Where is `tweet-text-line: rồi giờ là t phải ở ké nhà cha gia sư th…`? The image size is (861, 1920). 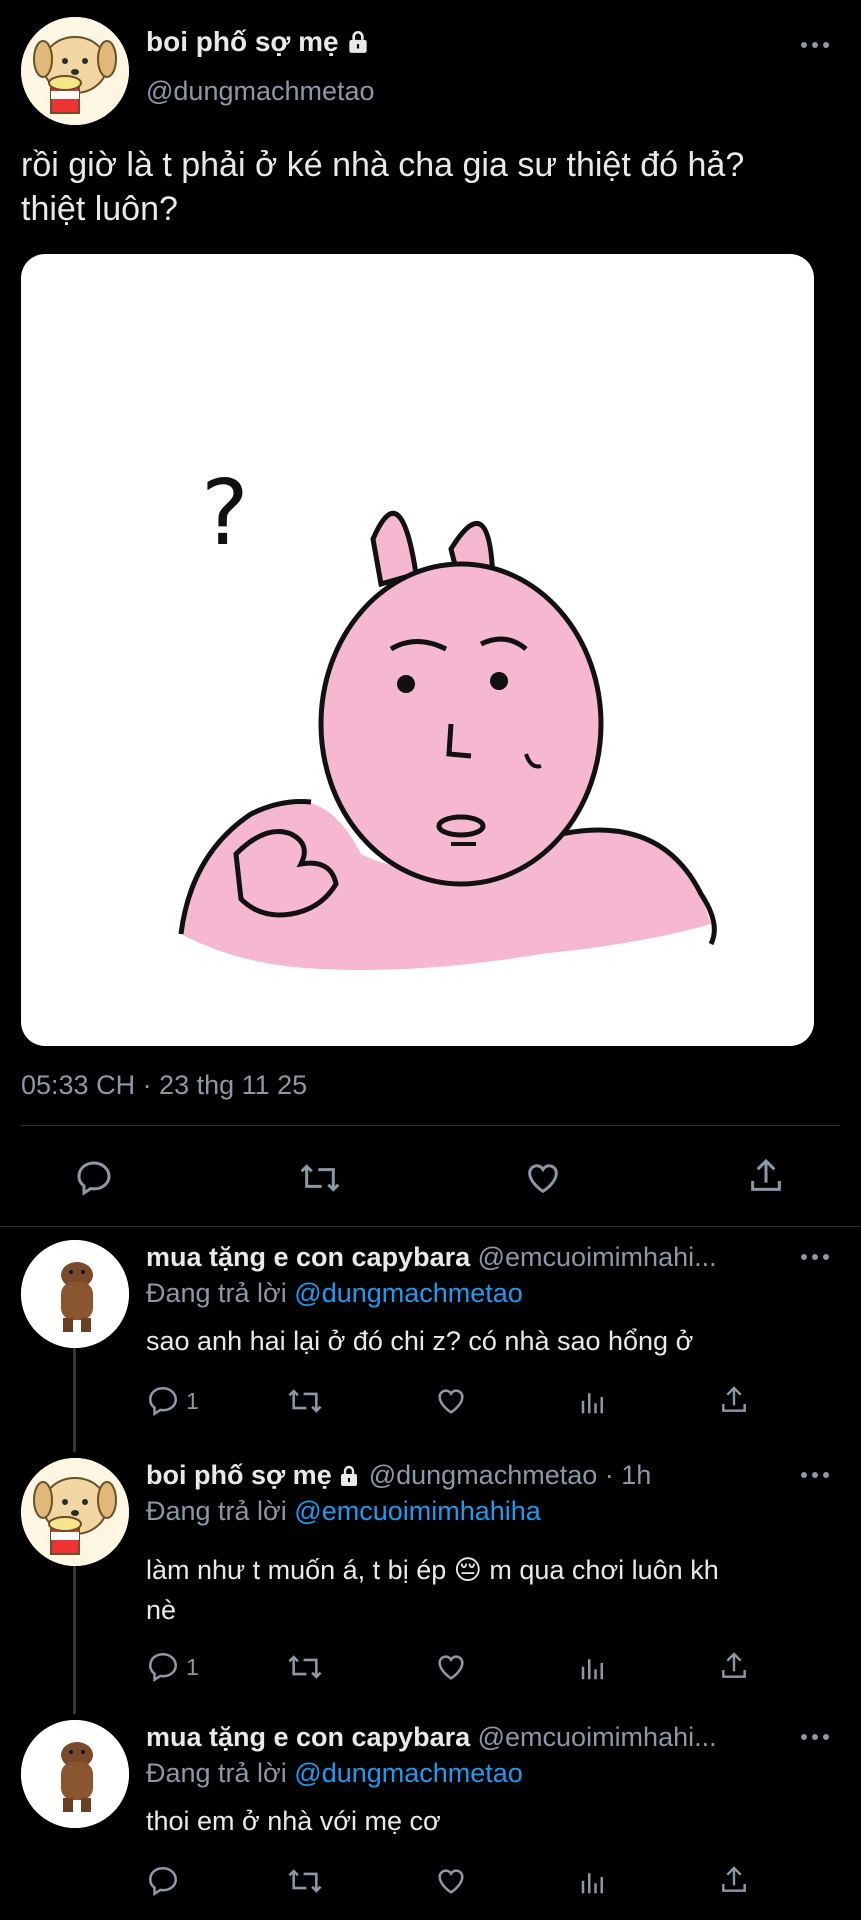
tweet-text-line: rồi giờ là t phải ở ké nhà cha gia sư th… is located at coordinates (383, 165).